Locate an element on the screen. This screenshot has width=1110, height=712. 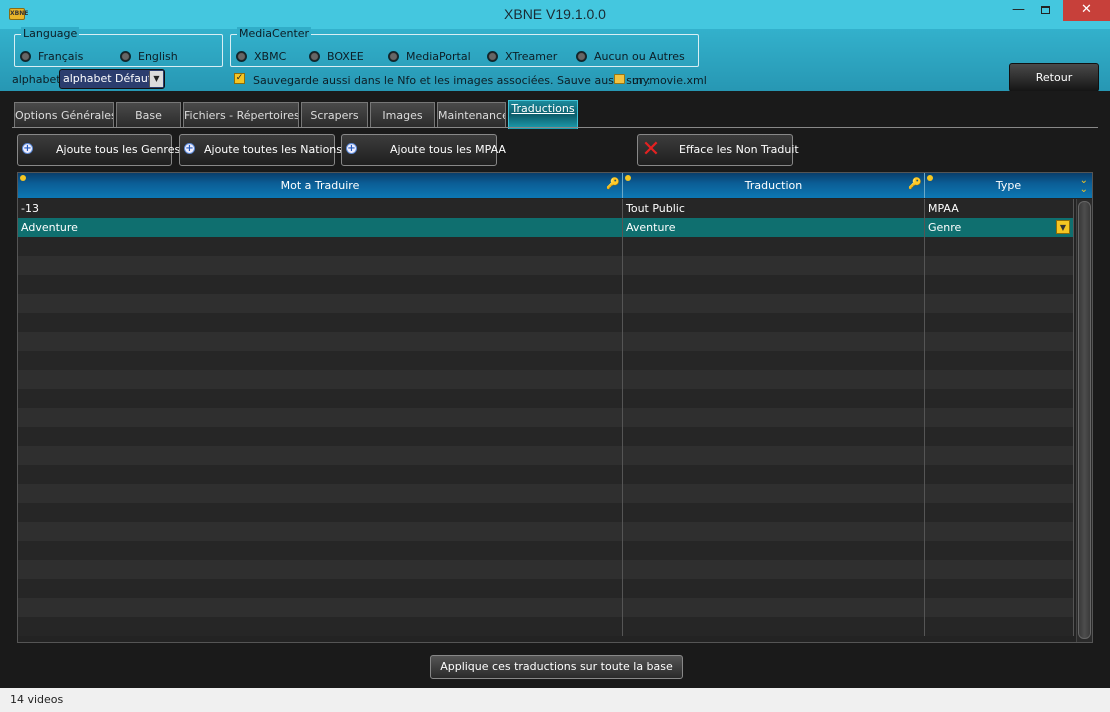
key-icon: 🔑 is located at coordinates (613, 183).